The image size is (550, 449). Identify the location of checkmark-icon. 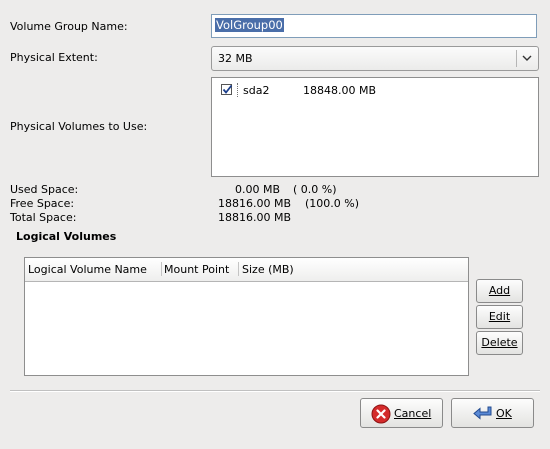
(227, 89).